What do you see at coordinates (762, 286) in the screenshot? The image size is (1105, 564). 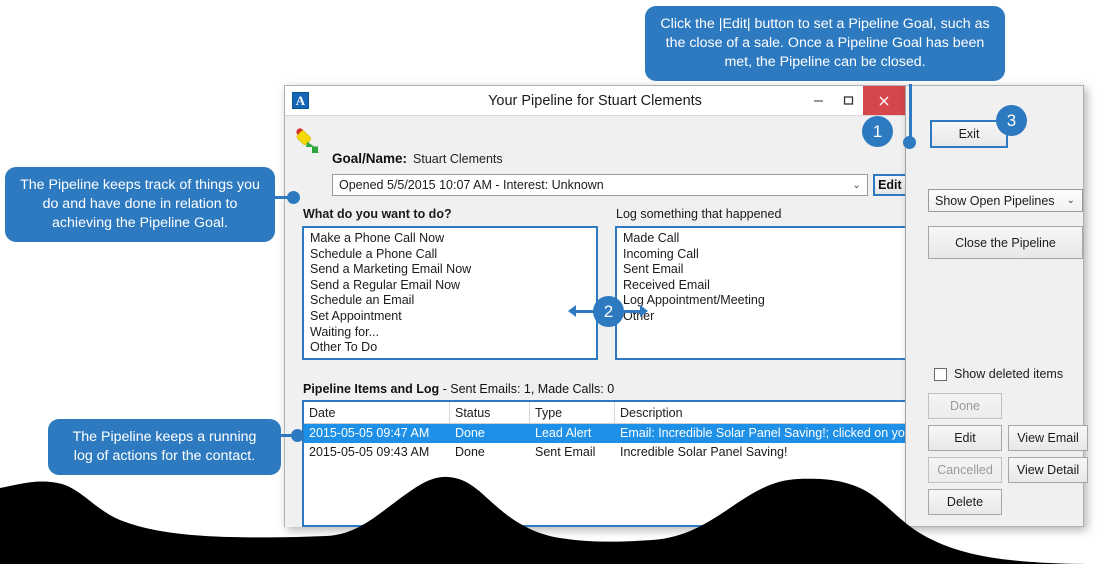 I see `list-item: Received Email` at bounding box center [762, 286].